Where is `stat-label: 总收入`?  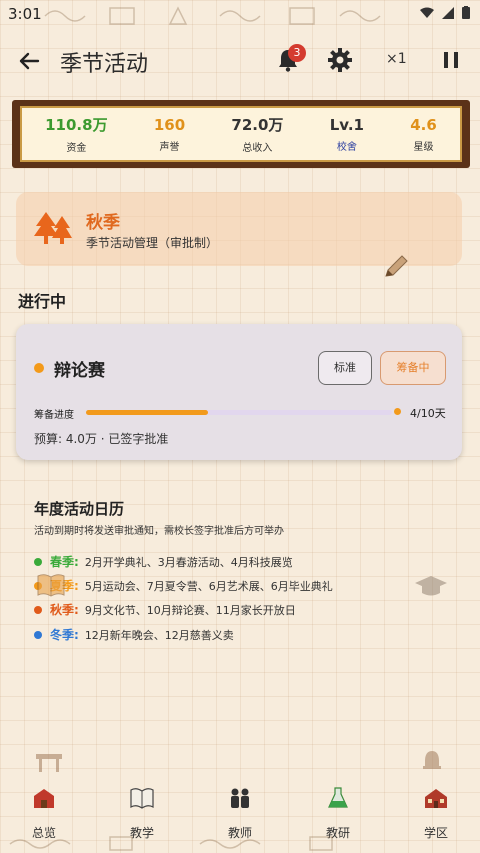 stat-label: 总收入 is located at coordinates (257, 148).